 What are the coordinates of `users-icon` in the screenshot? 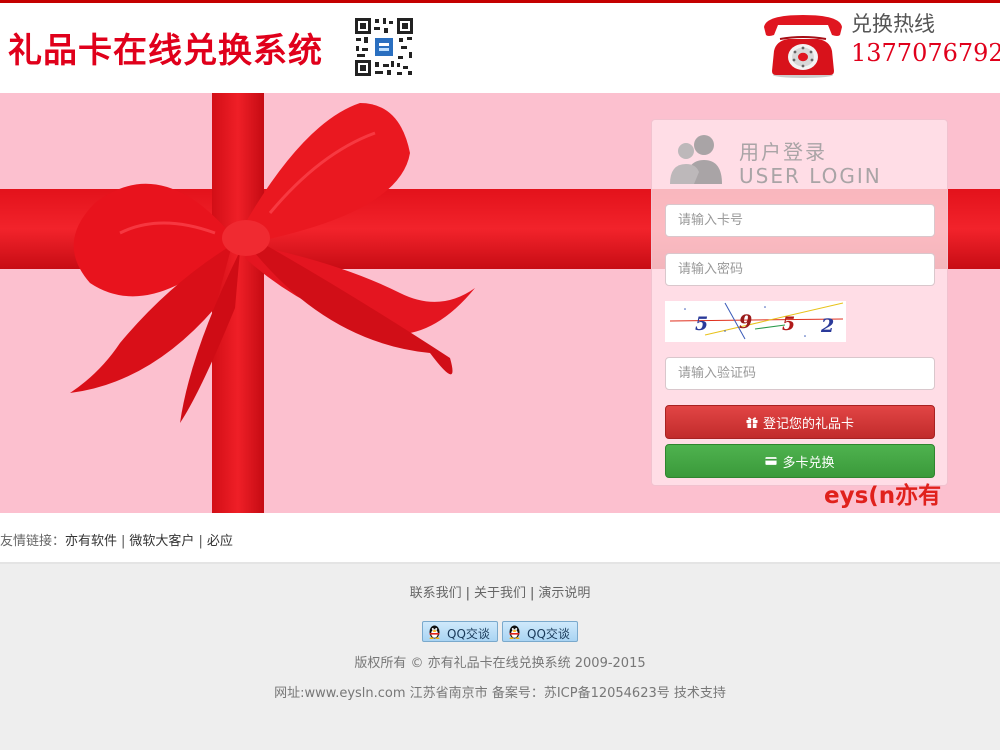 It's located at (696, 159).